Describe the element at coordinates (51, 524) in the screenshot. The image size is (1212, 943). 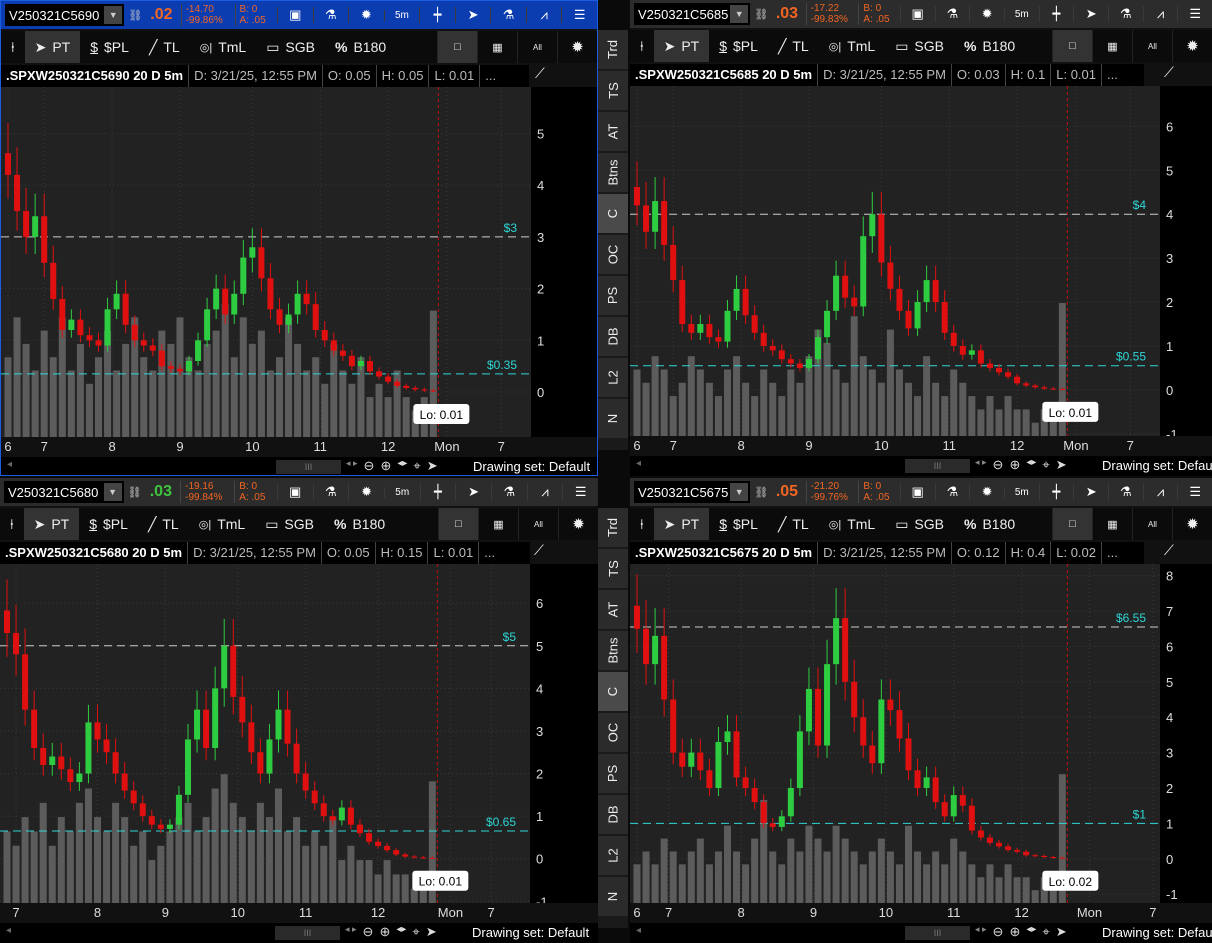
I see `pointer-tool: ➤ PT` at that location.